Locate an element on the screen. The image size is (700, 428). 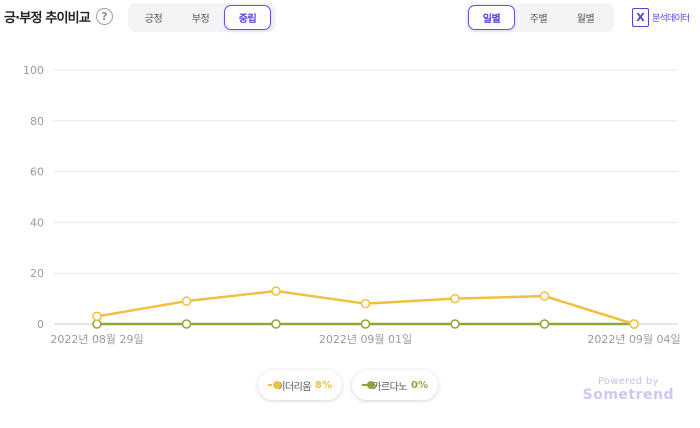
y-tick-label: 40 is located at coordinates (37, 222).